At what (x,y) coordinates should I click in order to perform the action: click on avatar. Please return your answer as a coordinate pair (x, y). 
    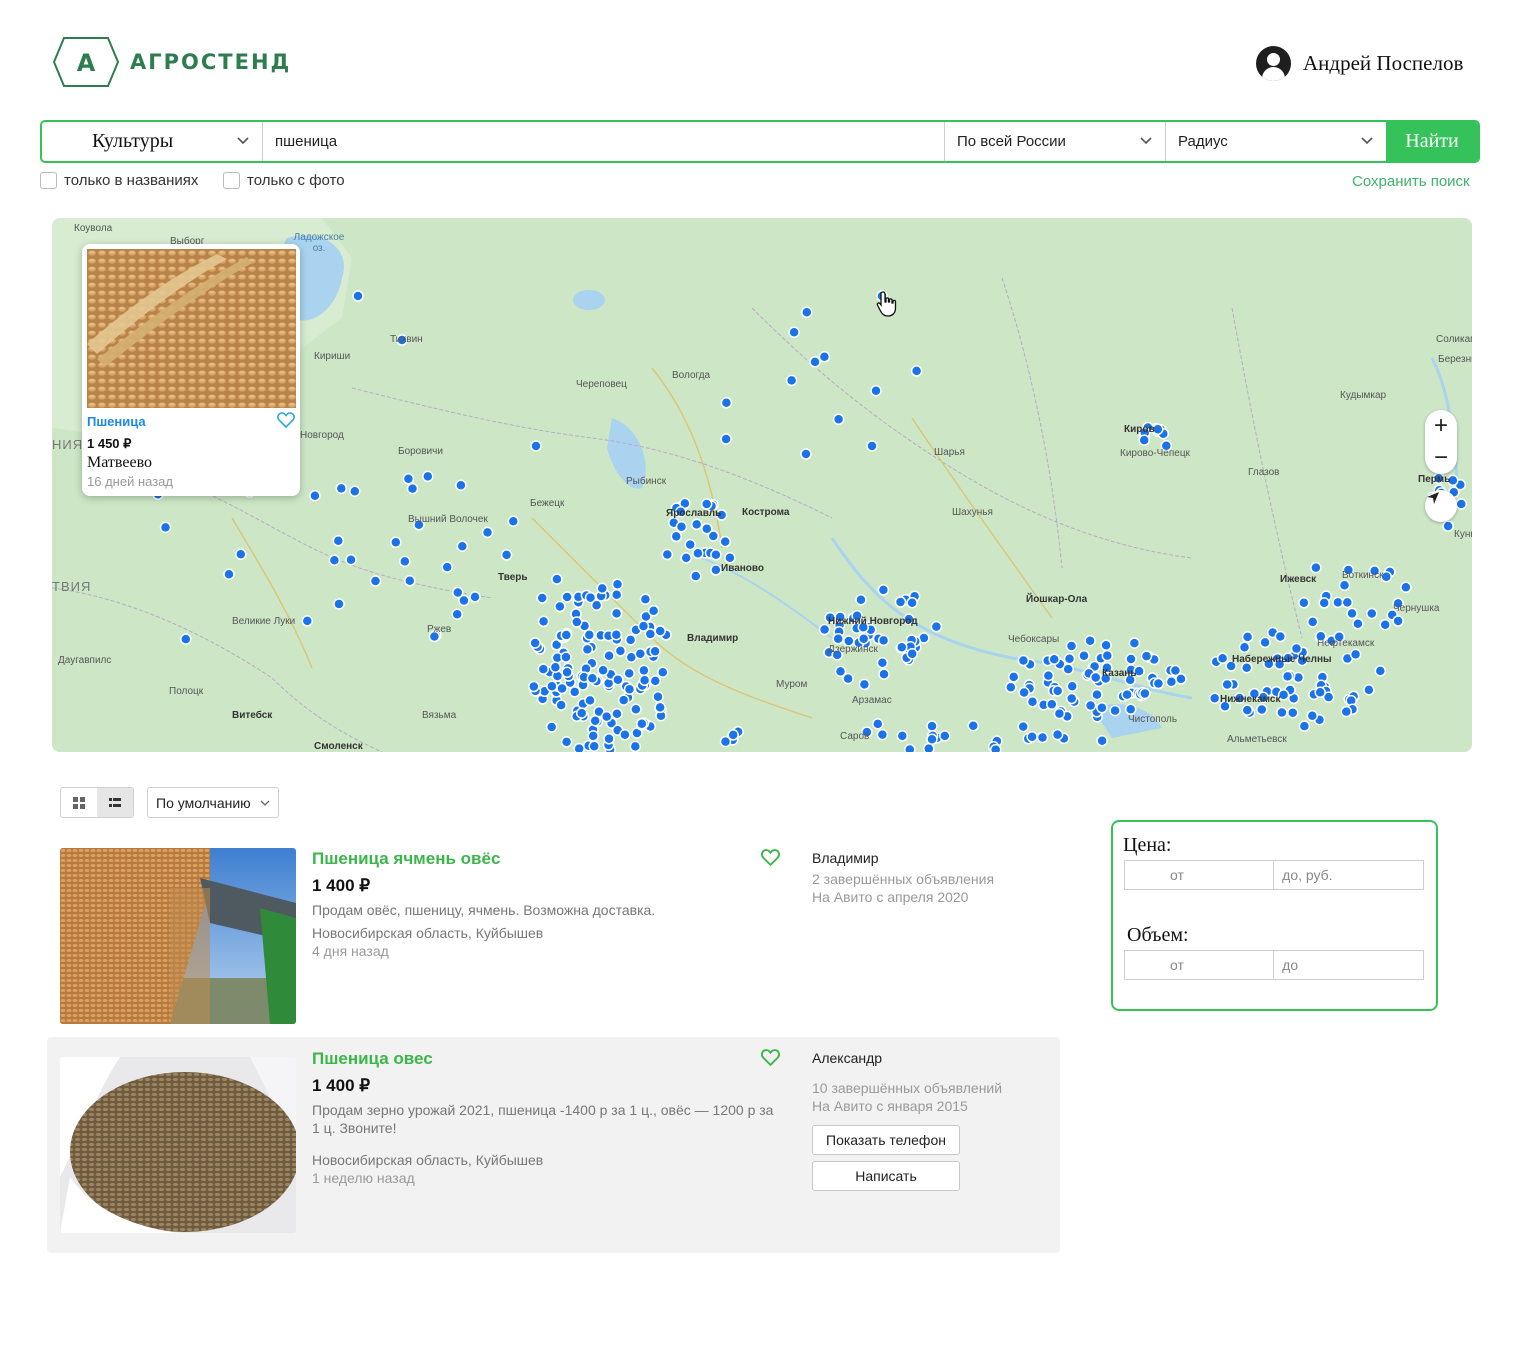
    Looking at the image, I should click on (1273, 63).